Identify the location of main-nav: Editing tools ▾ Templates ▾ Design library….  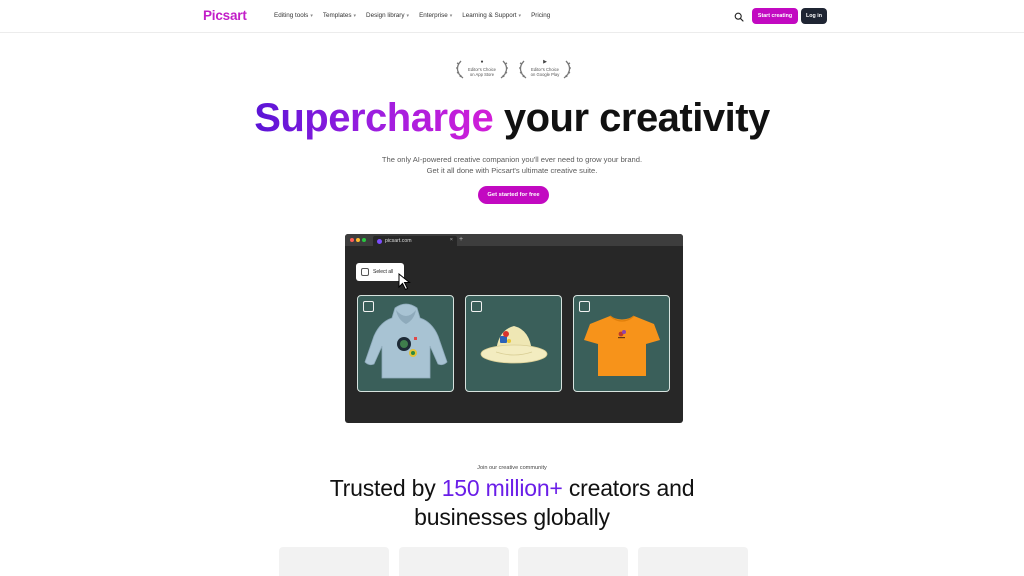
(412, 15).